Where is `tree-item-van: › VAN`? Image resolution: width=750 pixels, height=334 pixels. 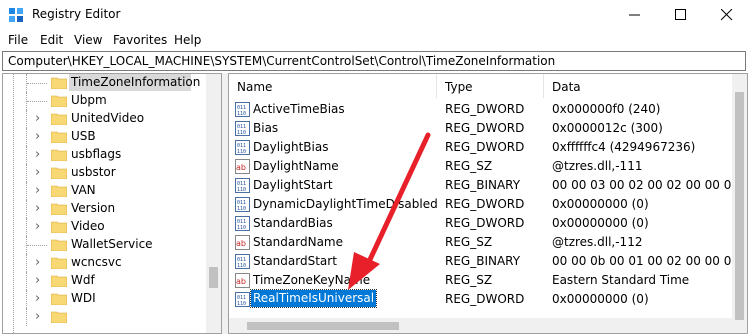
tree-item-van: › VAN is located at coordinates (103, 191).